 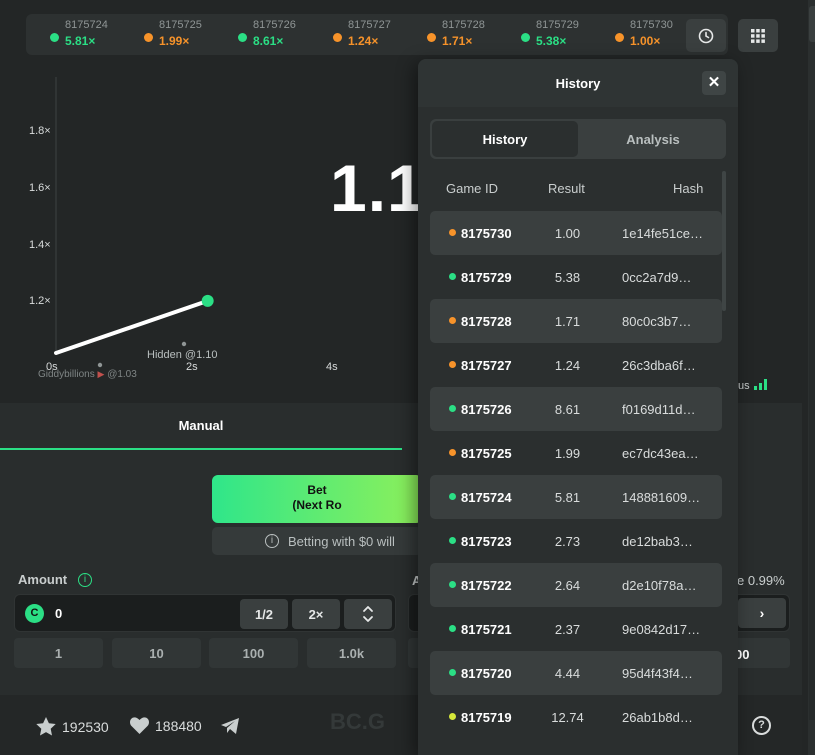 I want to click on popup-header: History ✕, so click(x=578, y=83).